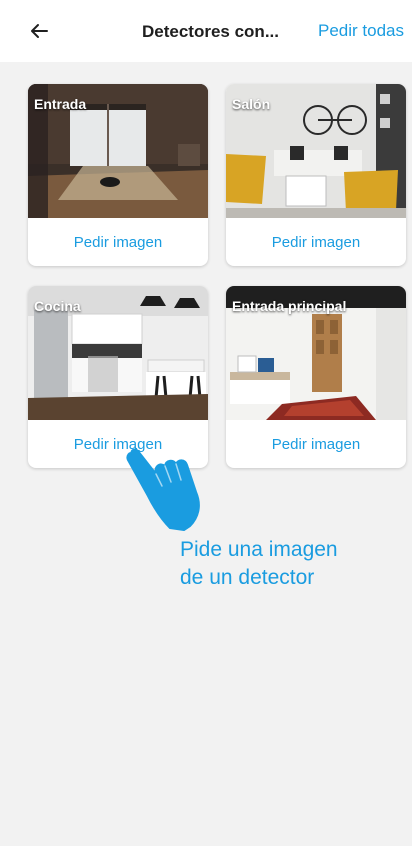  What do you see at coordinates (172, 490) in the screenshot?
I see `pointing-hand-icon` at bounding box center [172, 490].